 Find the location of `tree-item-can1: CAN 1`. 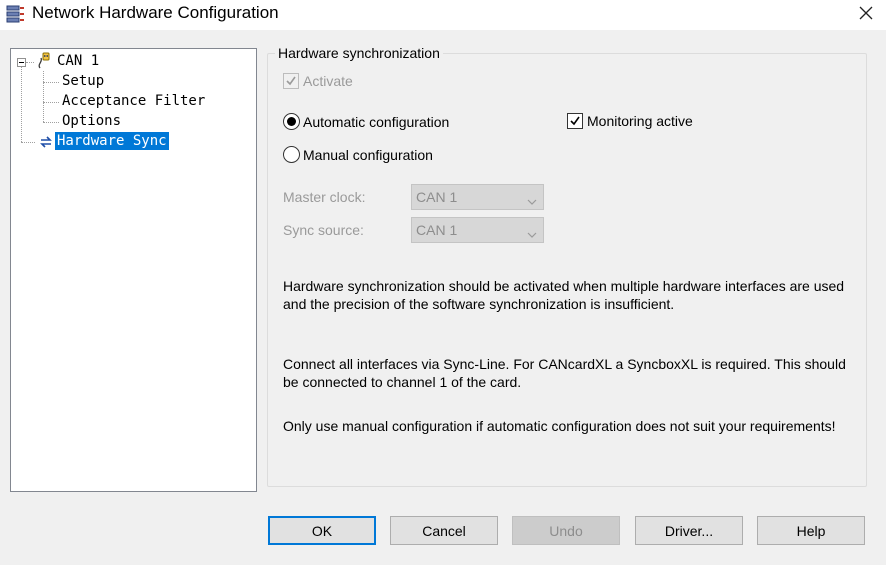

tree-item-can1: CAN 1 is located at coordinates (78, 61).